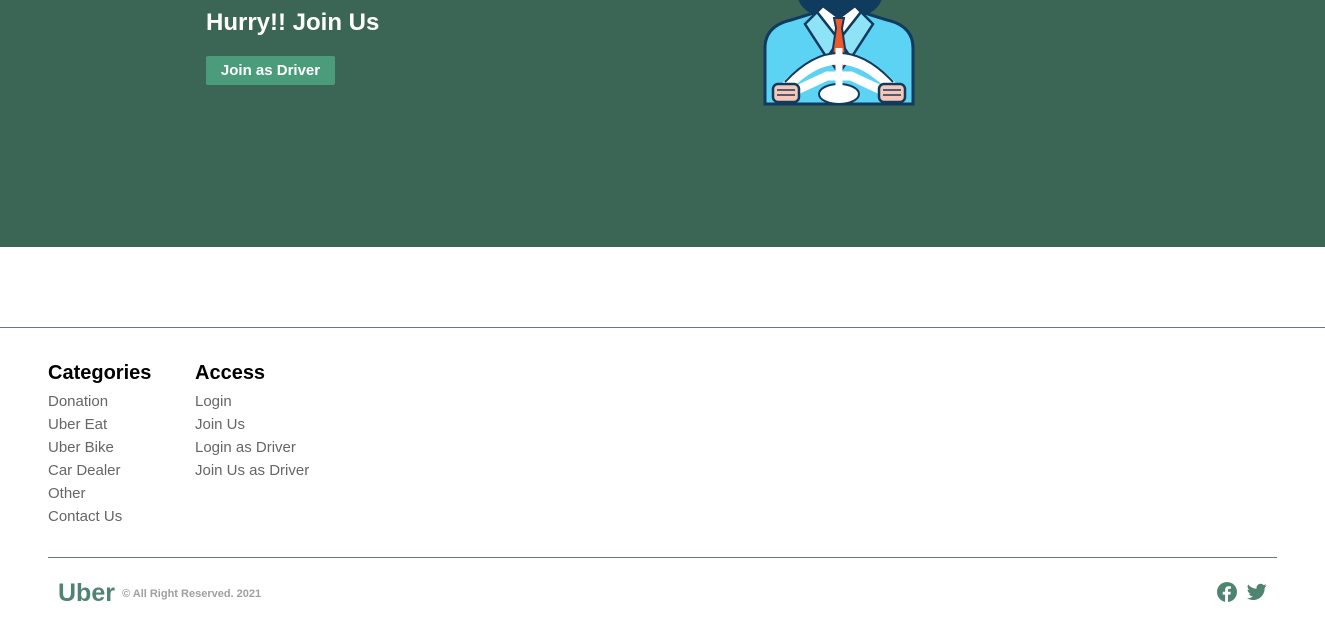 The height and width of the screenshot is (627, 1325). I want to click on link-contact-us: Contact Us, so click(85, 516).